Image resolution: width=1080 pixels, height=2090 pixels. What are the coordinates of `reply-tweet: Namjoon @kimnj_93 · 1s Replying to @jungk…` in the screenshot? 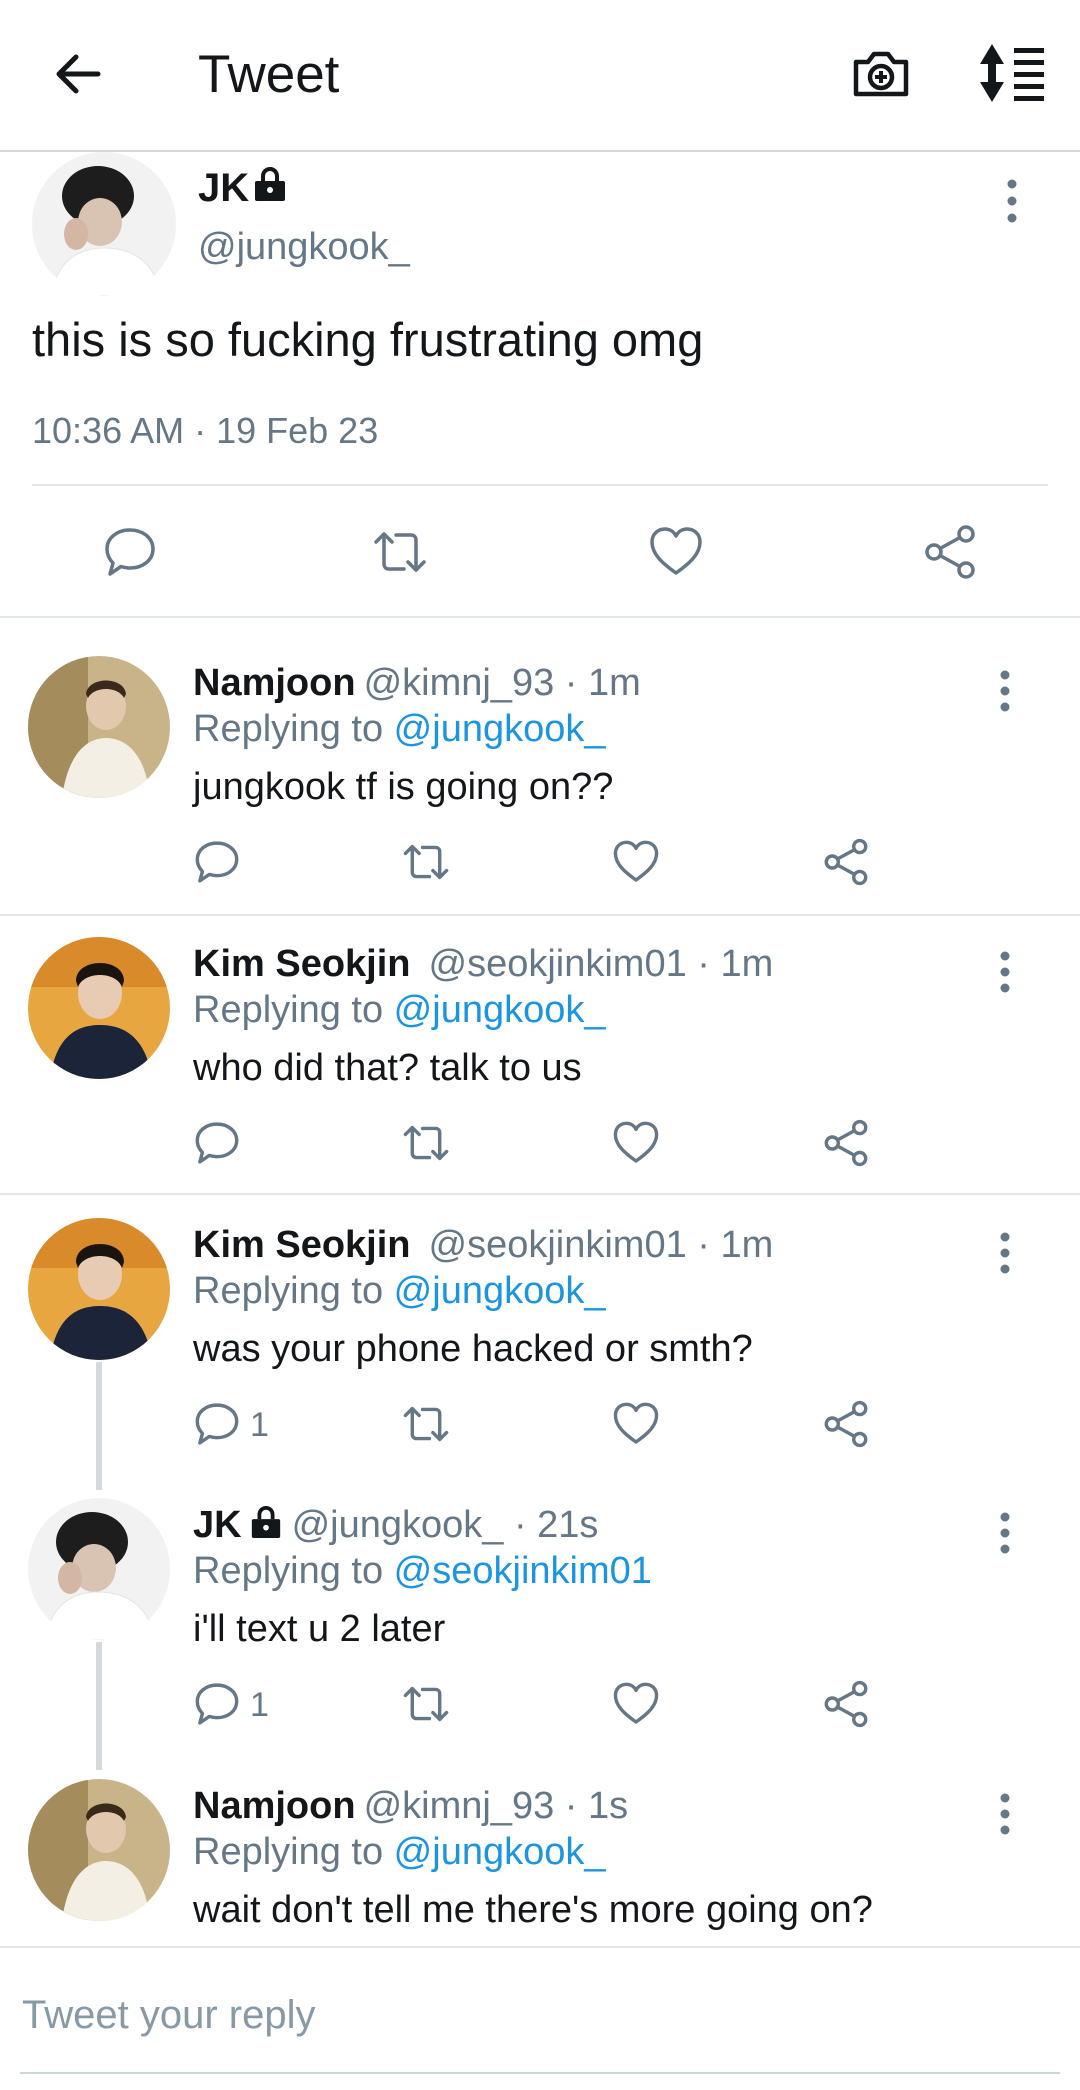 It's located at (540, 1862).